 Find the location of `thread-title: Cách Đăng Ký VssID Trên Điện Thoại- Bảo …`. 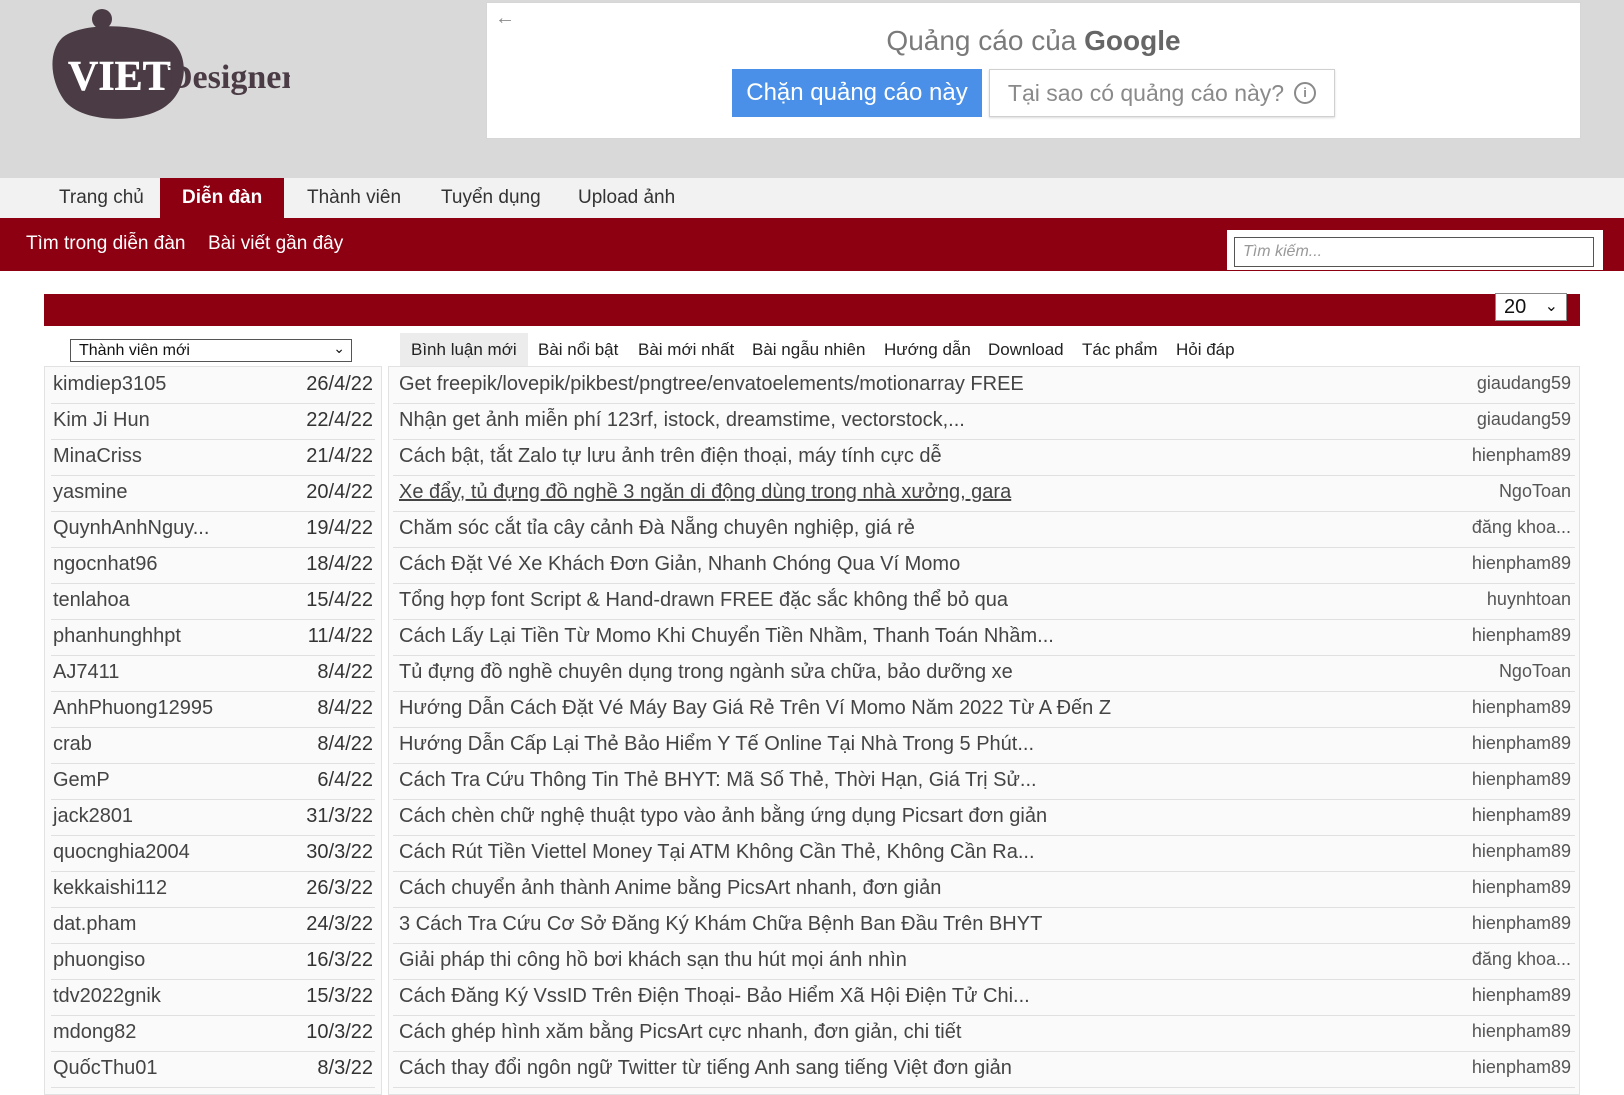

thread-title: Cách Đăng Ký VssID Trên Điện Thoại- Bảo … is located at coordinates (714, 996).